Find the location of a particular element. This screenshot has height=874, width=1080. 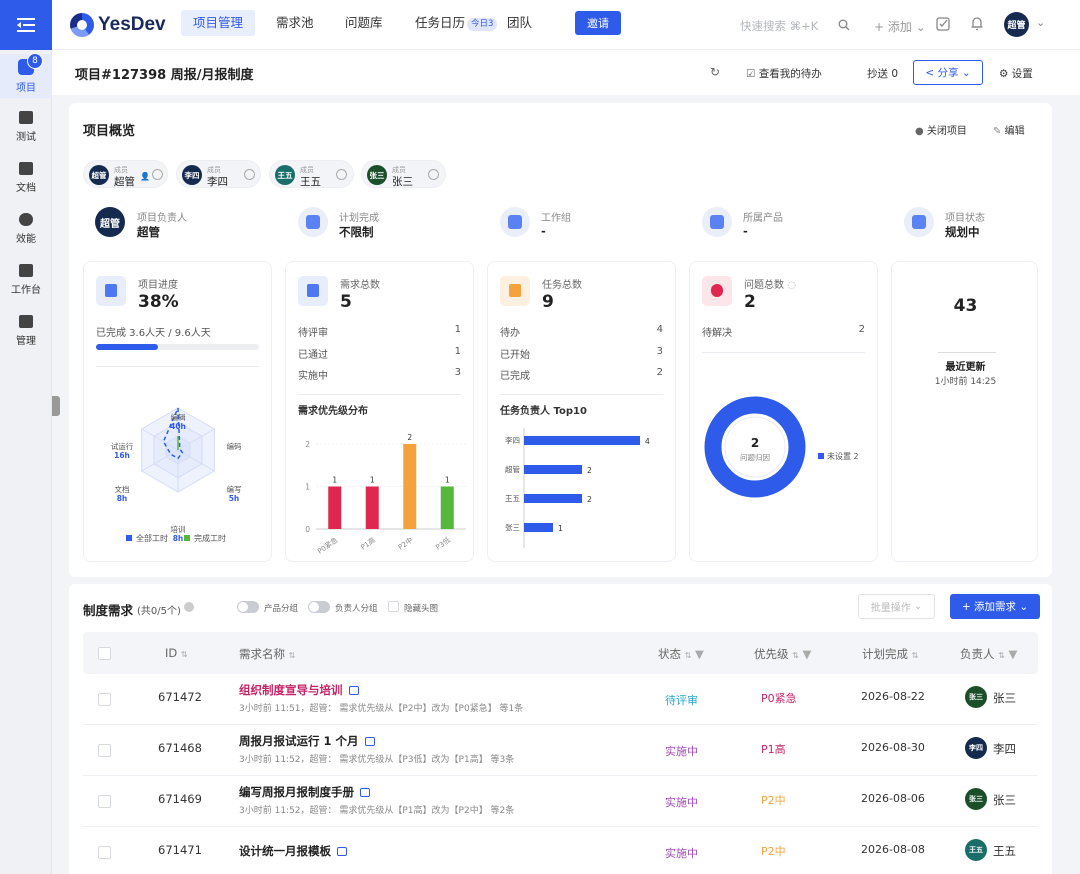

member-chip: 王五 成员 王五 is located at coordinates (311, 174).